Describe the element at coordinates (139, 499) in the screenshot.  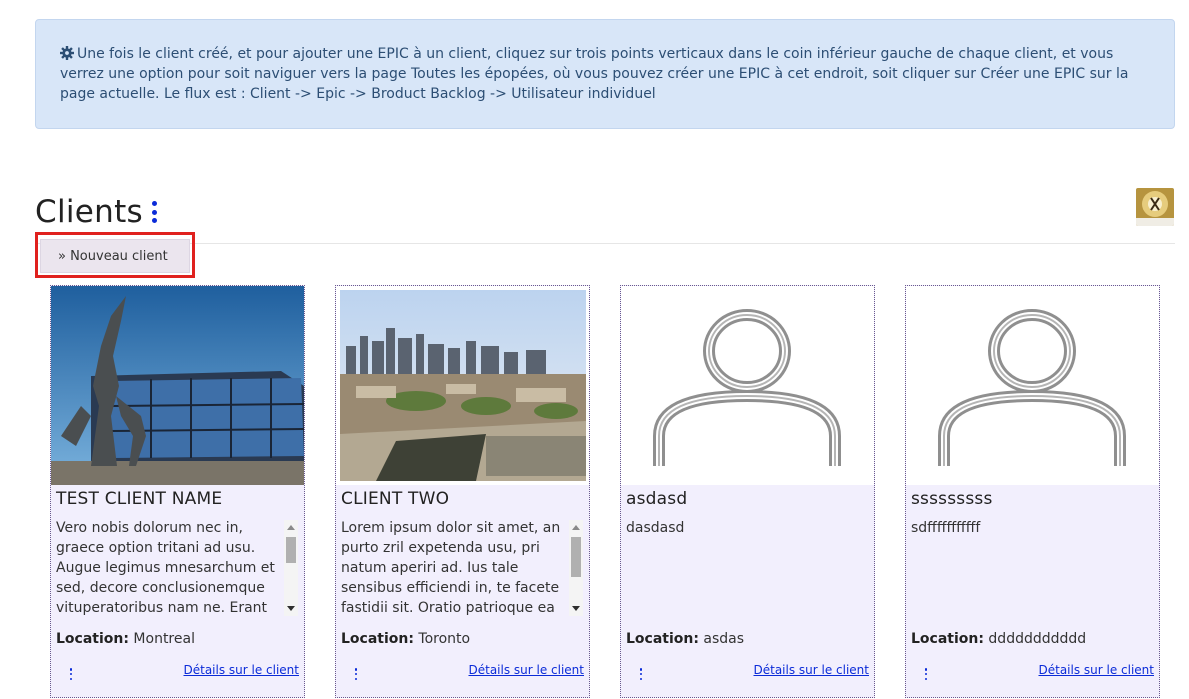
I see `client-name: TEST CLIENT NAME` at that location.